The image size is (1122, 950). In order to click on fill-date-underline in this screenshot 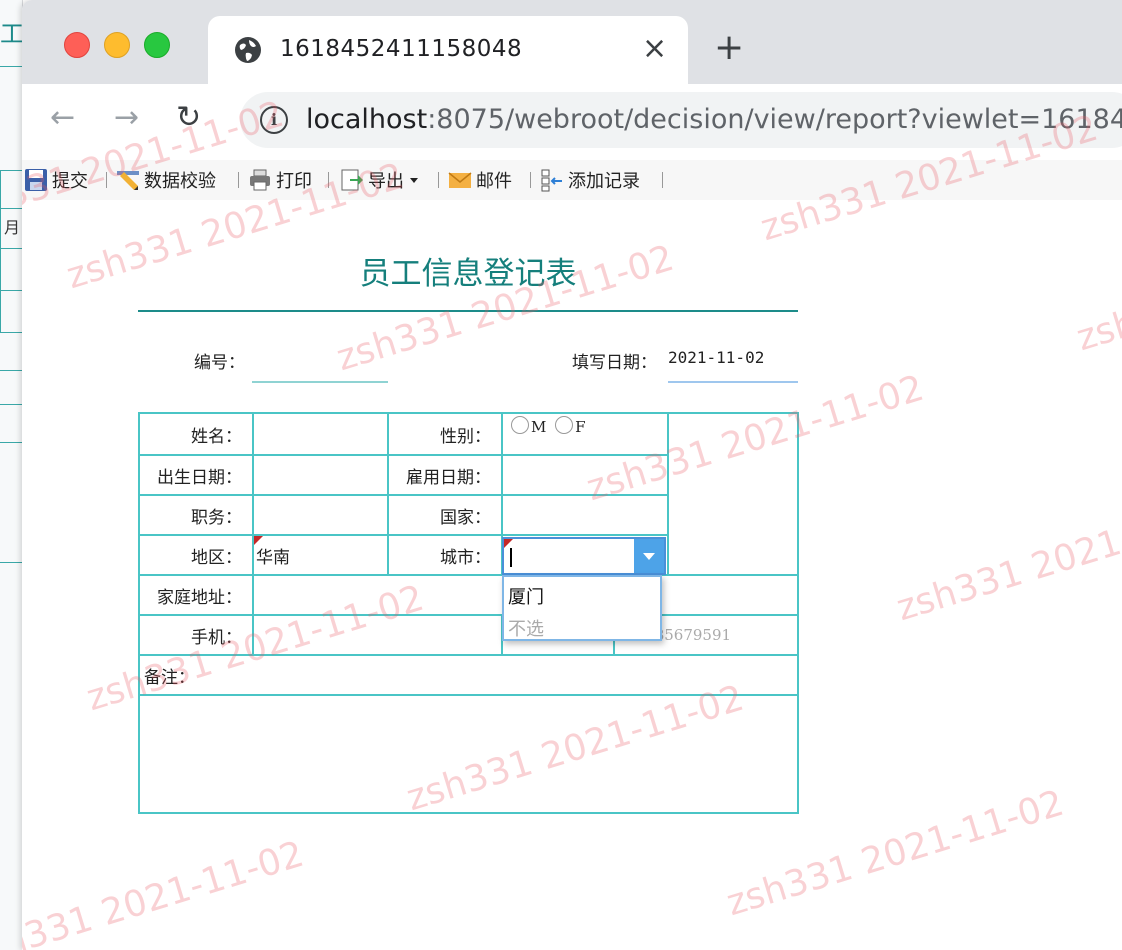, I will do `click(733, 382)`.